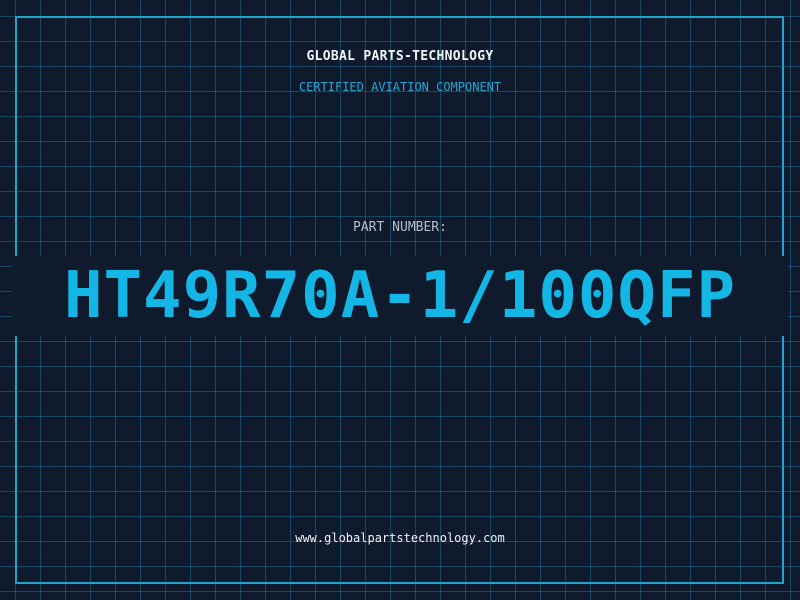 This screenshot has width=800, height=600. What do you see at coordinates (400, 296) in the screenshot?
I see `part-number-value: HT49R70A-1/100QFP` at bounding box center [400, 296].